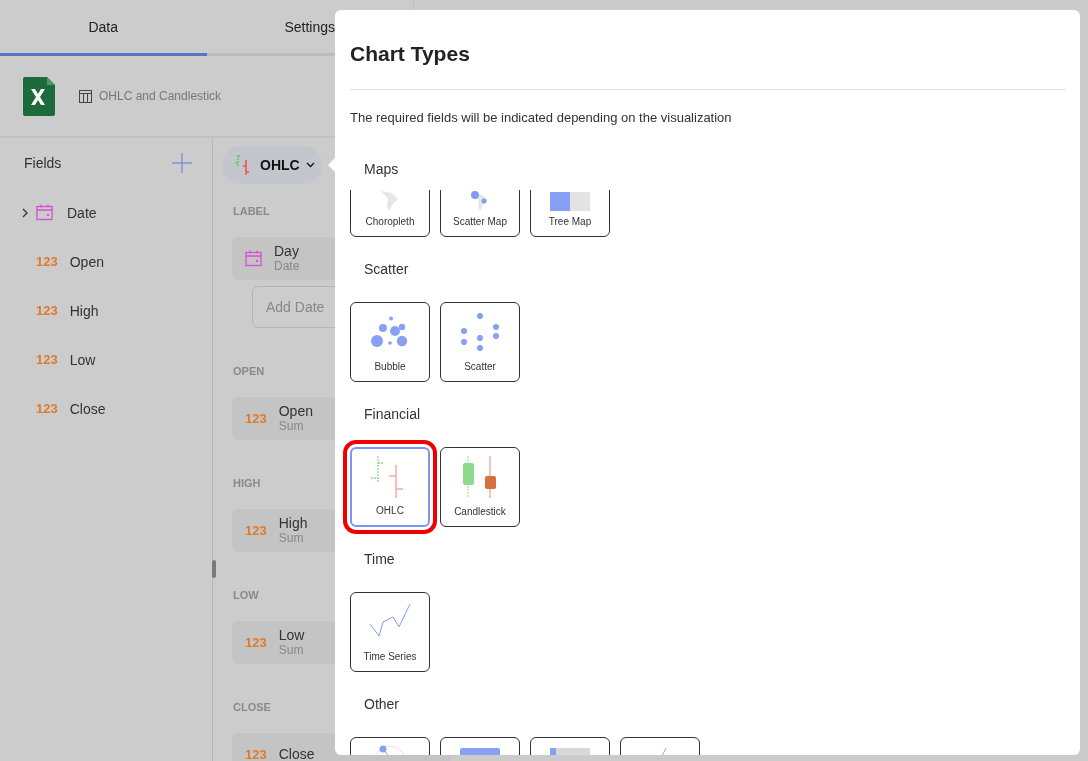  I want to click on sheet-name: OHLC and Candlestick, so click(160, 96).